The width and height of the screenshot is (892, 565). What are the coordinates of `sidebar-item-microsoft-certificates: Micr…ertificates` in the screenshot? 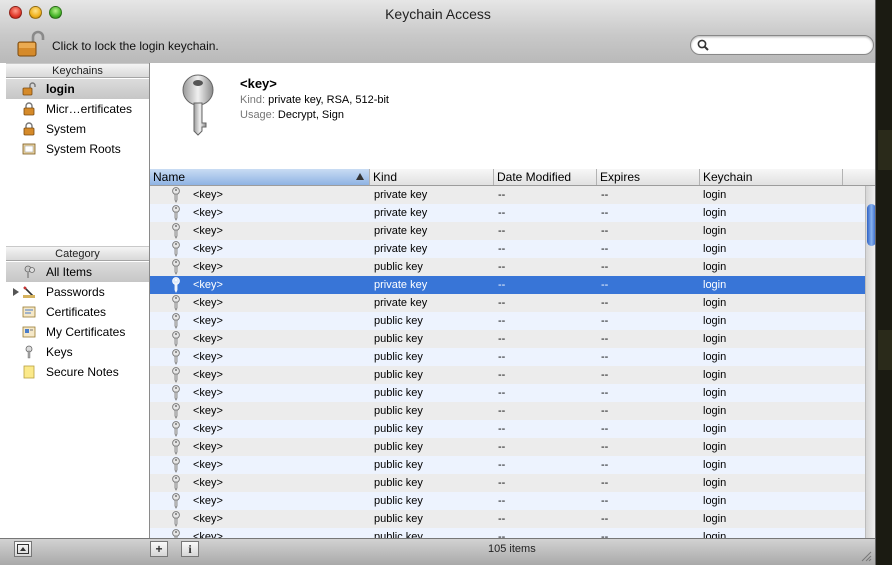 It's located at (77, 109).